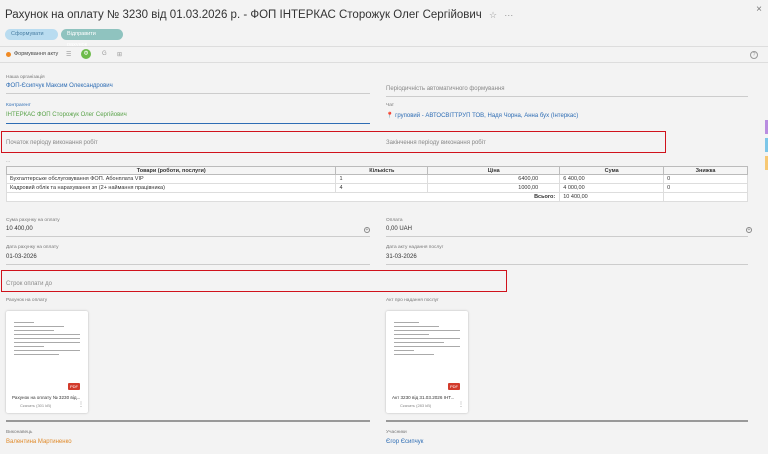 The width and height of the screenshot is (768, 454). What do you see at coordinates (19, 432) in the screenshot?
I see `executor-label: Виконавець` at bounding box center [19, 432].